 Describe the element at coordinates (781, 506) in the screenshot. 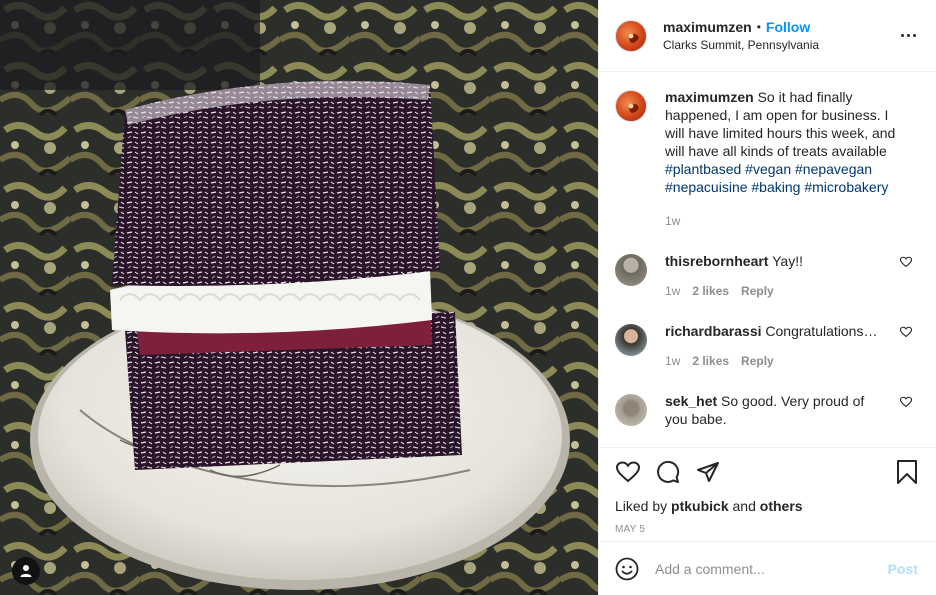

I see `liked-by-others: others` at that location.